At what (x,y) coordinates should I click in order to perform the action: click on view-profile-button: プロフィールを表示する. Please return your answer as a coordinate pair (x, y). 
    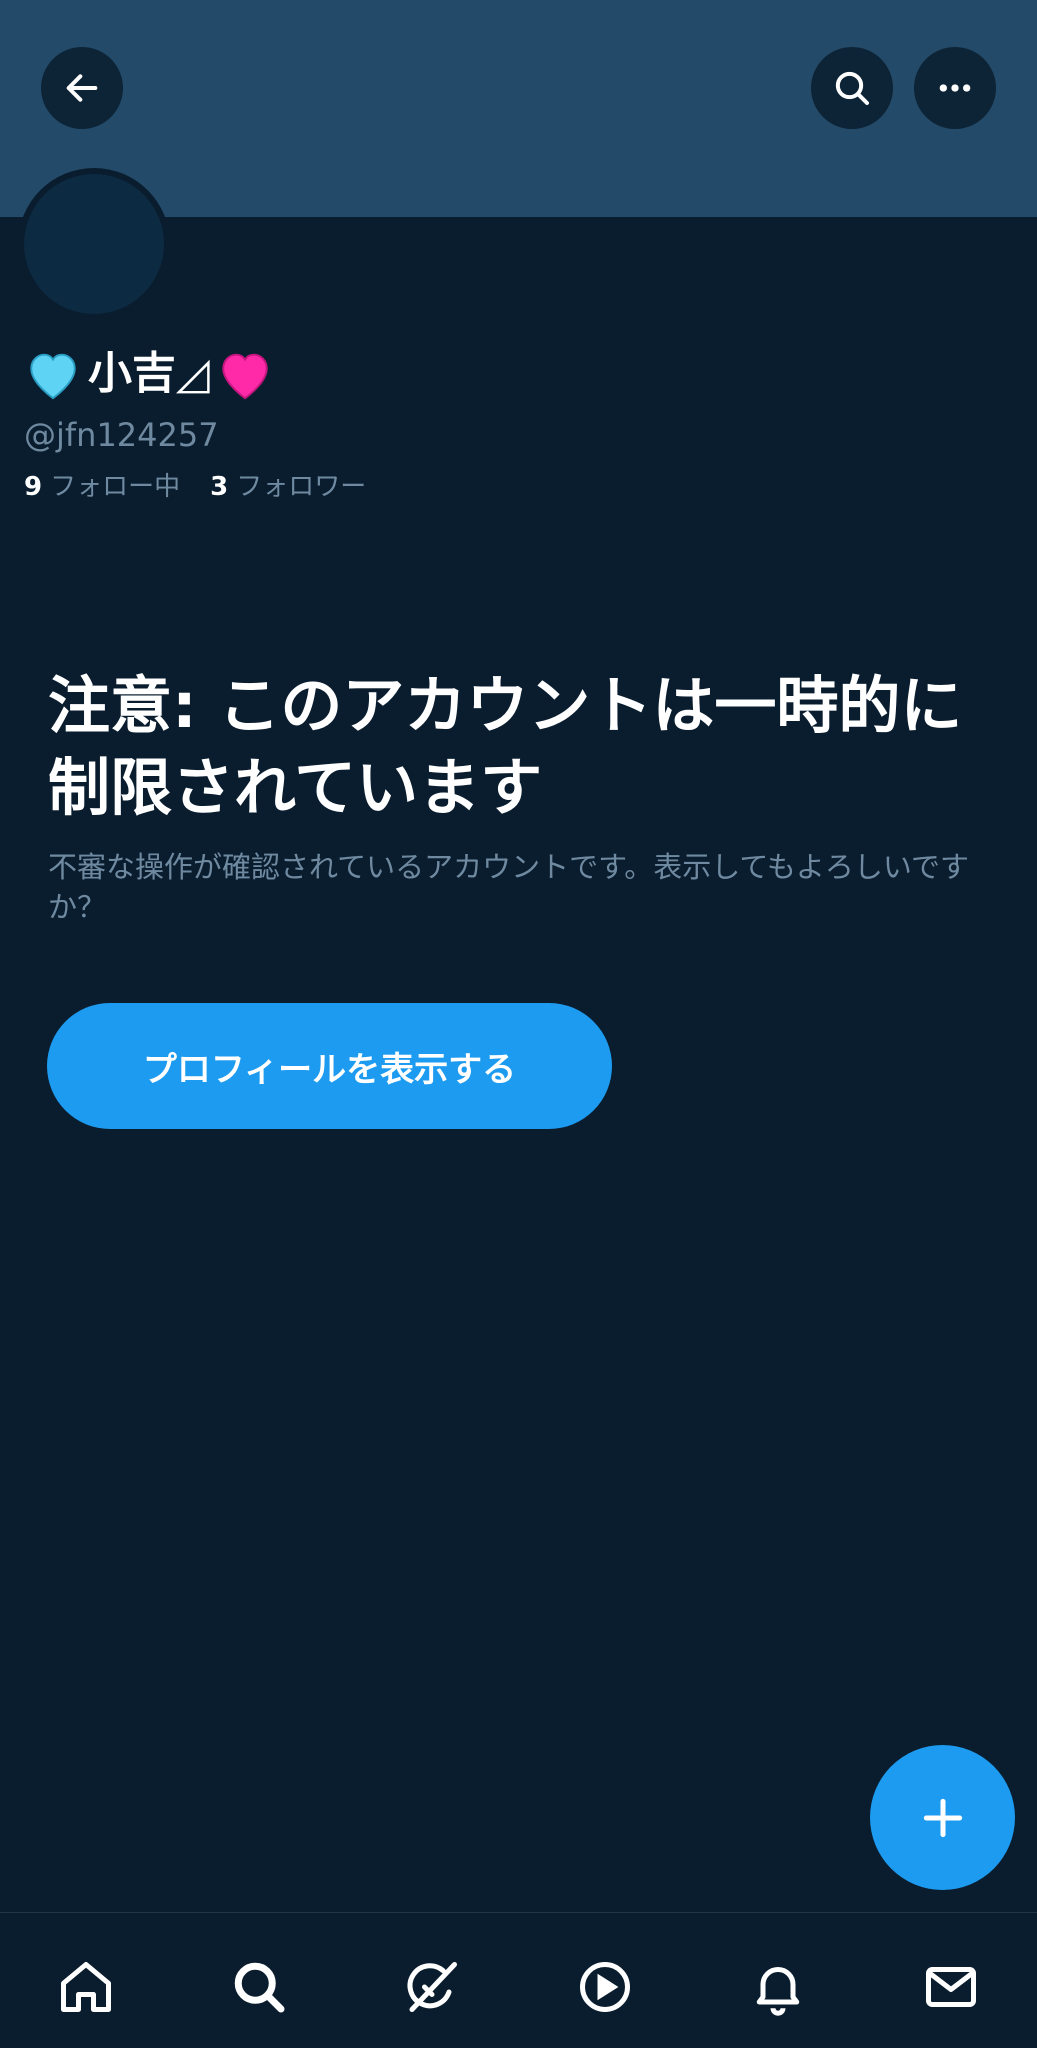
    Looking at the image, I should click on (329, 1066).